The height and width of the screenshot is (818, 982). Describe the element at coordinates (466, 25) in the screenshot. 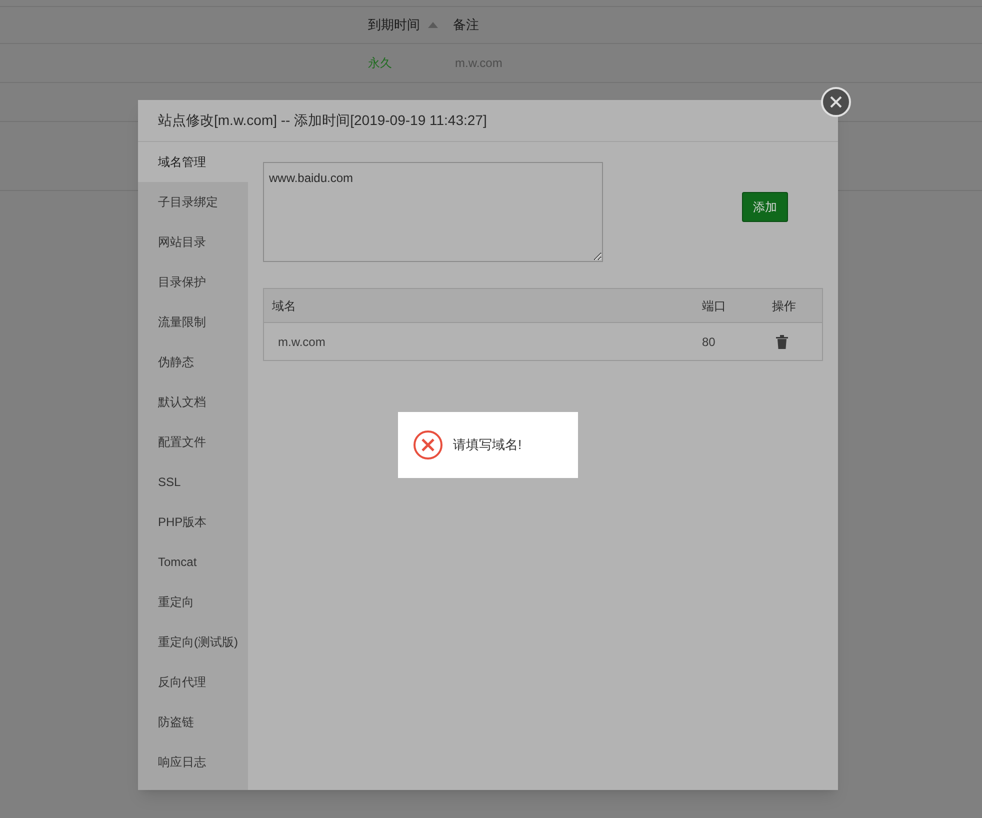

I see `column-header: 备注` at that location.